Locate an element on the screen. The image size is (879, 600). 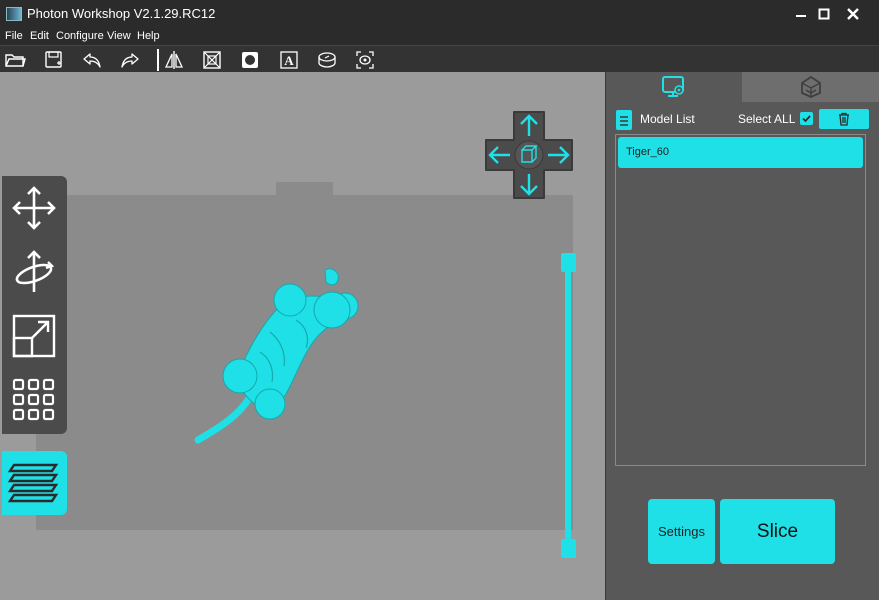
view-navigation-pad is located at coordinates (529, 155).